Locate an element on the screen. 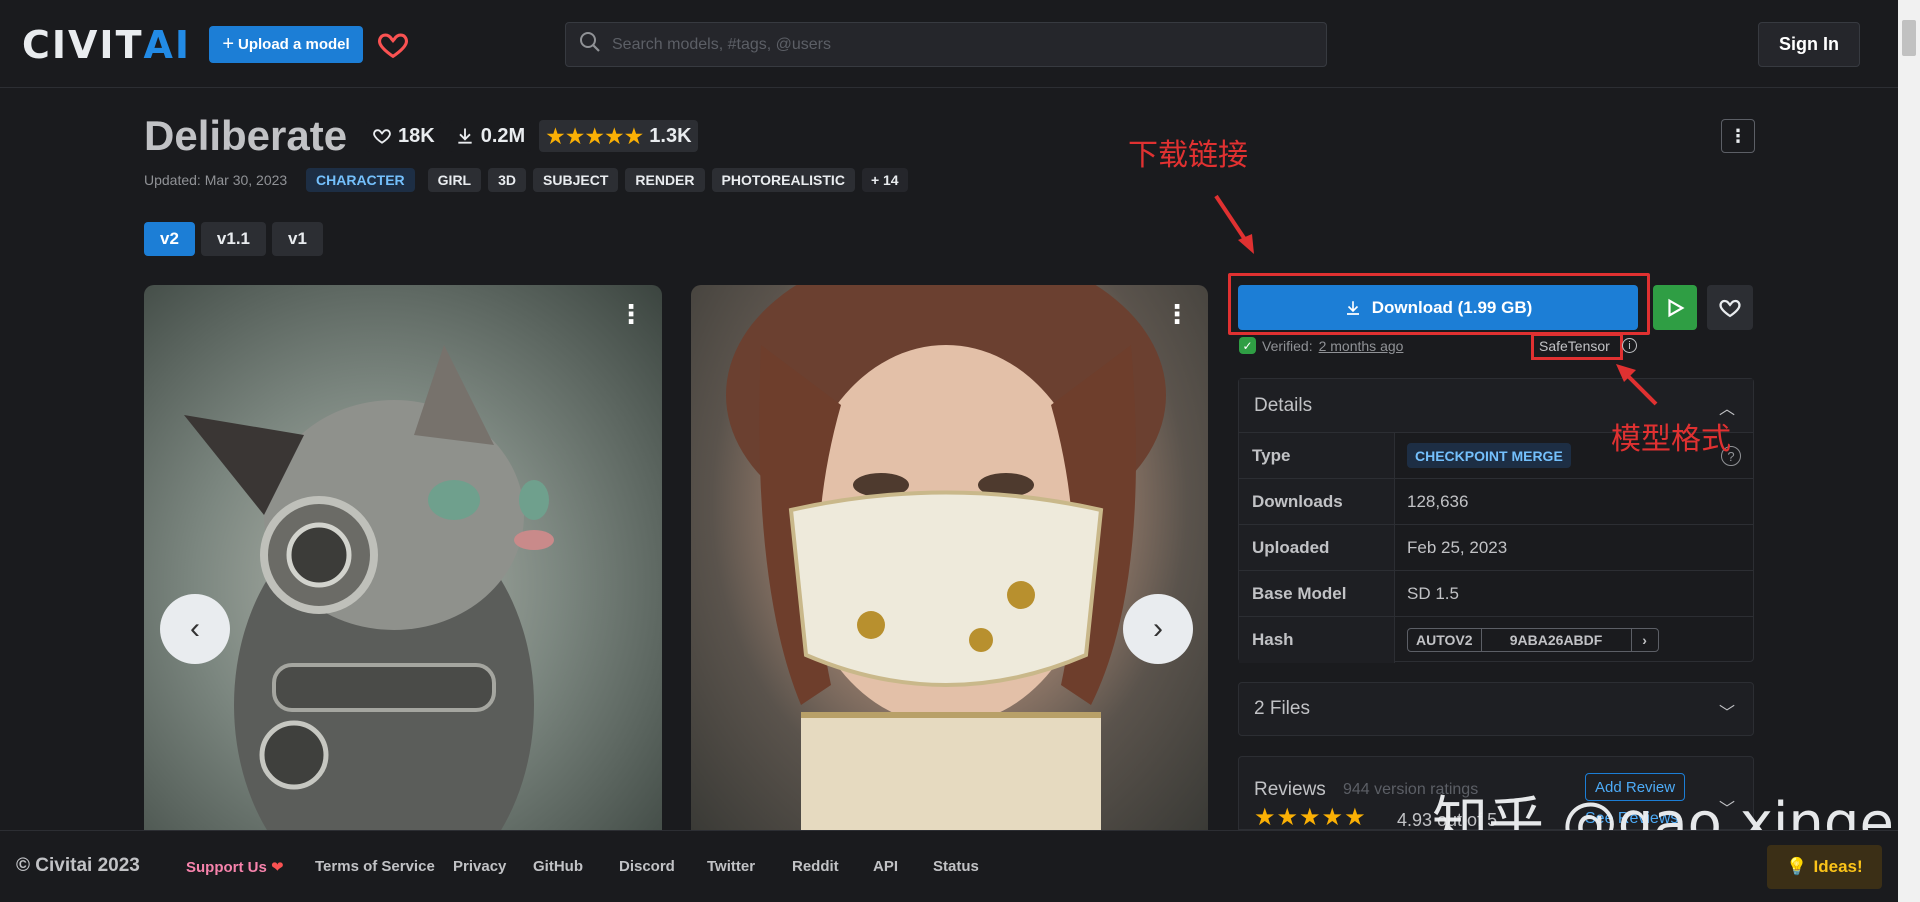 This screenshot has height=902, width=1920. upload-model-button: + Upload a model is located at coordinates (286, 44).